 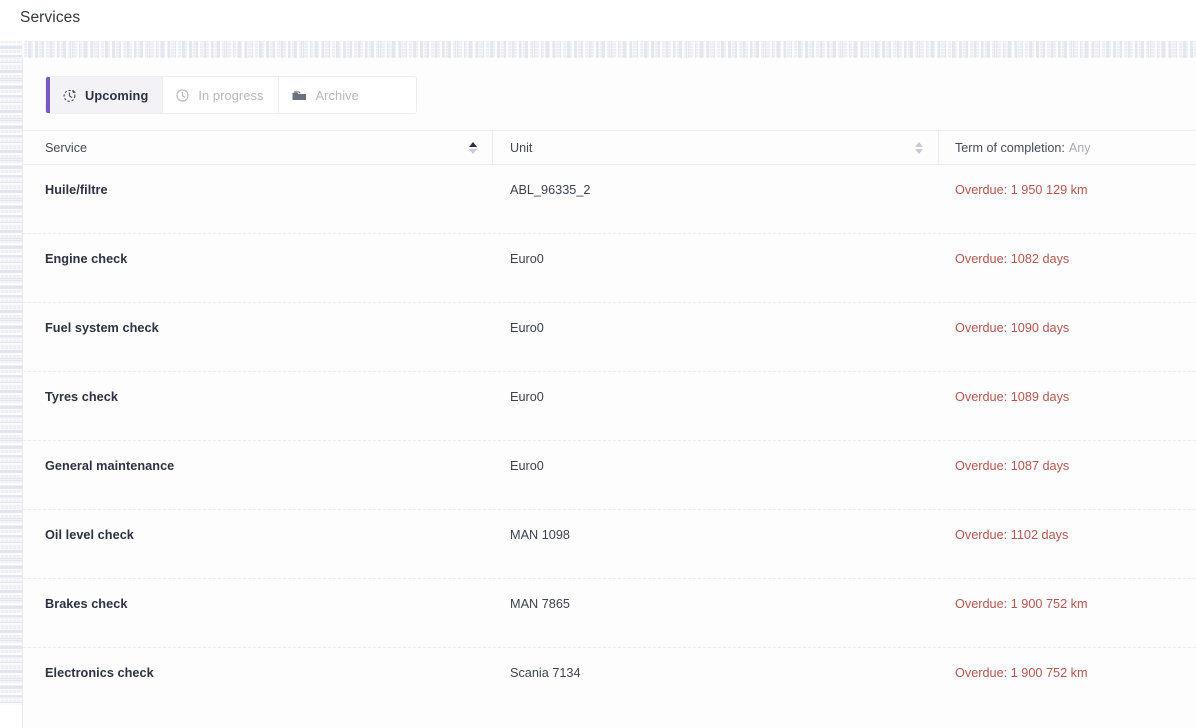 What do you see at coordinates (1010, 147) in the screenshot?
I see `column-header-term-label: Term of completion:` at bounding box center [1010, 147].